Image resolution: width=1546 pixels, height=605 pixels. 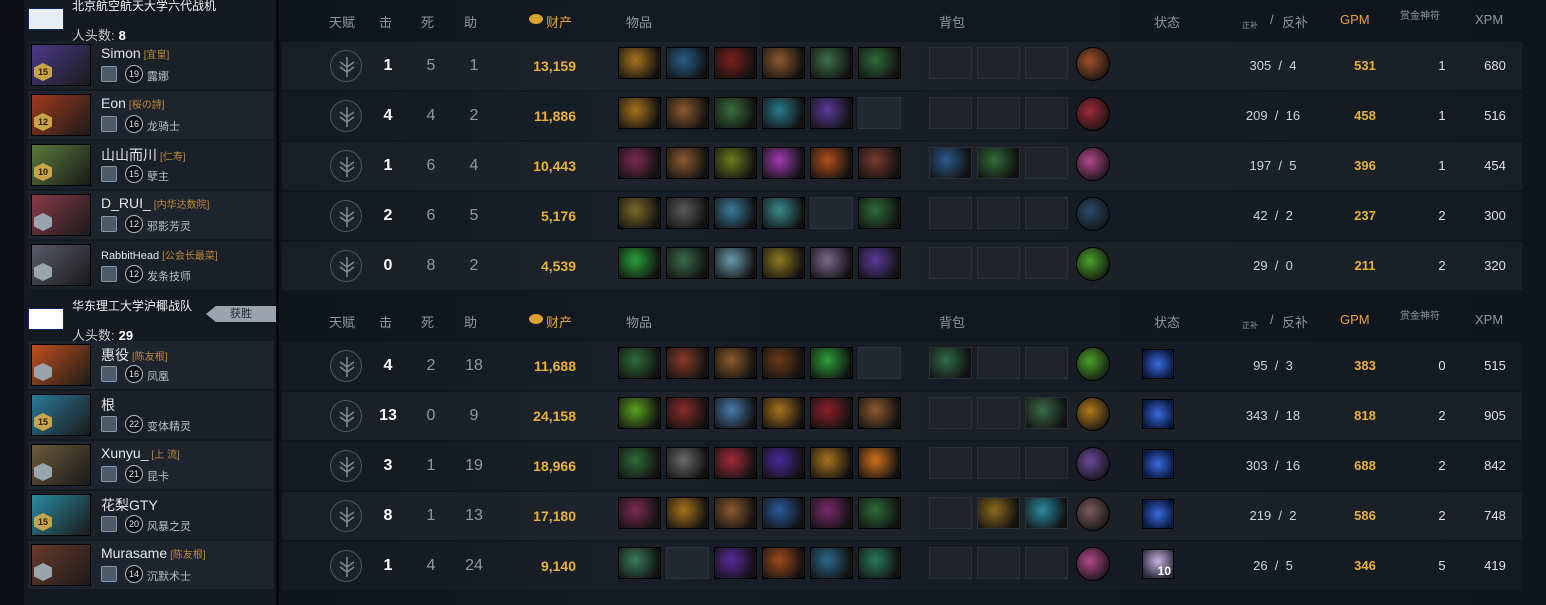 I want to click on player-card: 12 Eon [桜の詩] 16 龙骑士, so click(x=151, y=115).